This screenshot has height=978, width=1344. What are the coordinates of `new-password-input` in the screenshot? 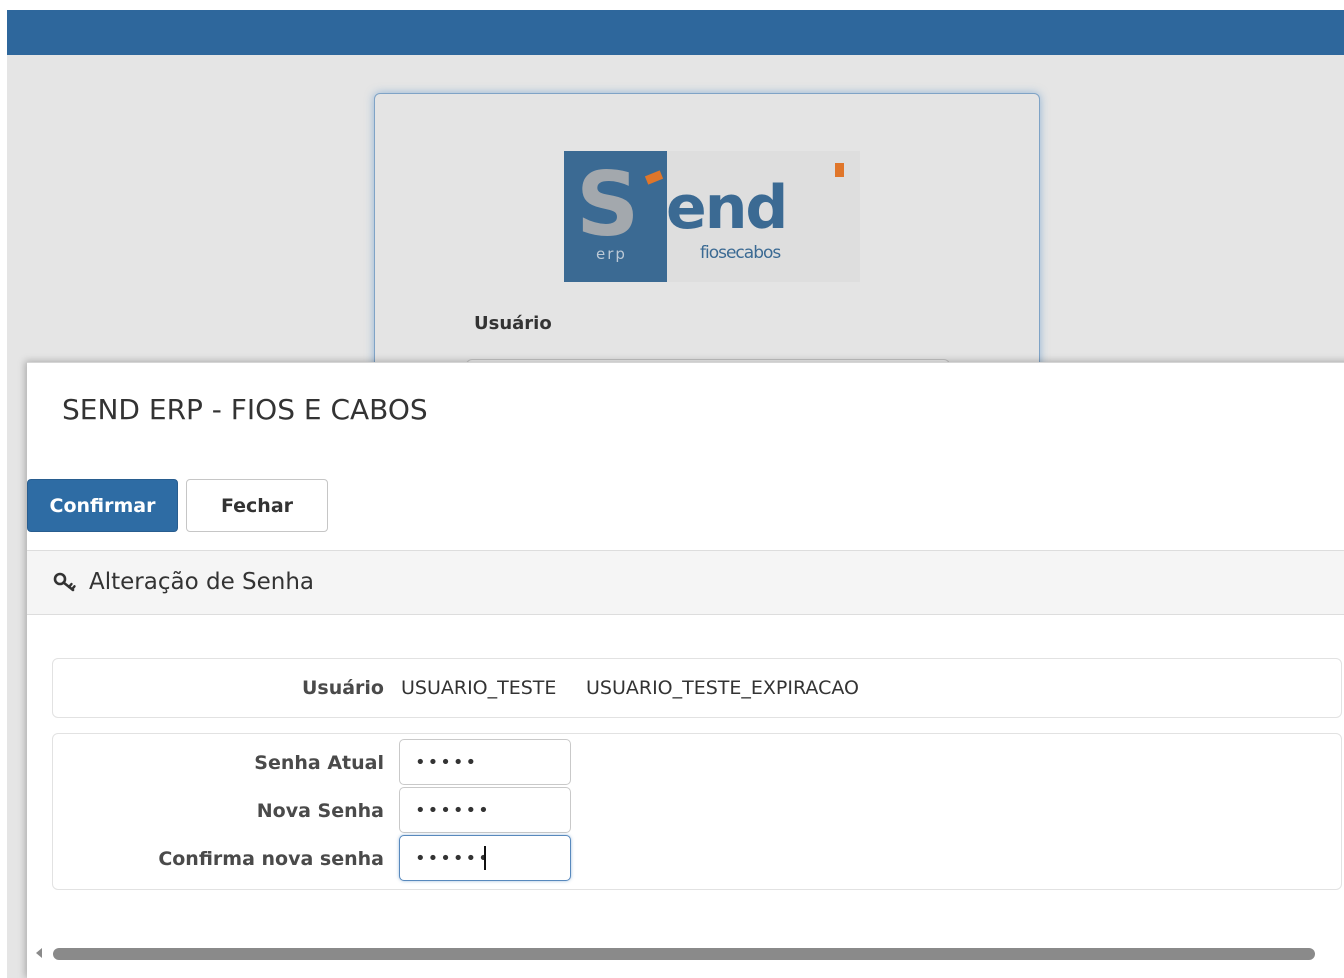 It's located at (485, 810).